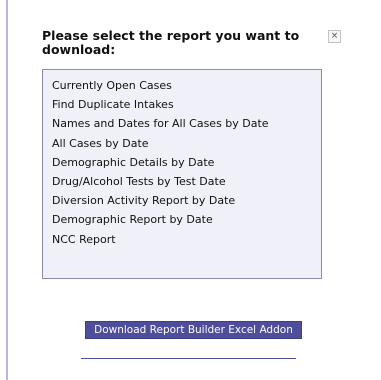  What do you see at coordinates (186, 85) in the screenshot?
I see `report-item-currently-open-cases: Currently Open Cases` at bounding box center [186, 85].